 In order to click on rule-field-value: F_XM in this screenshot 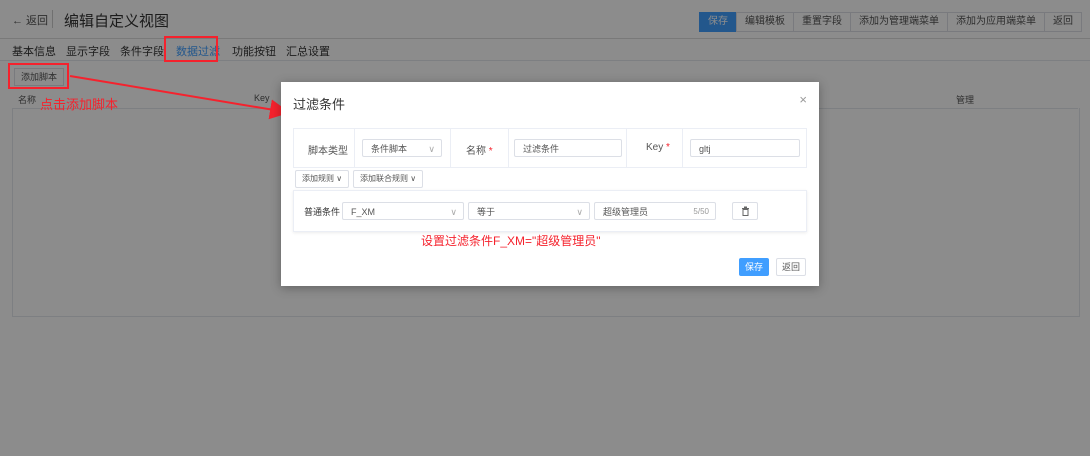, I will do `click(363, 212)`.